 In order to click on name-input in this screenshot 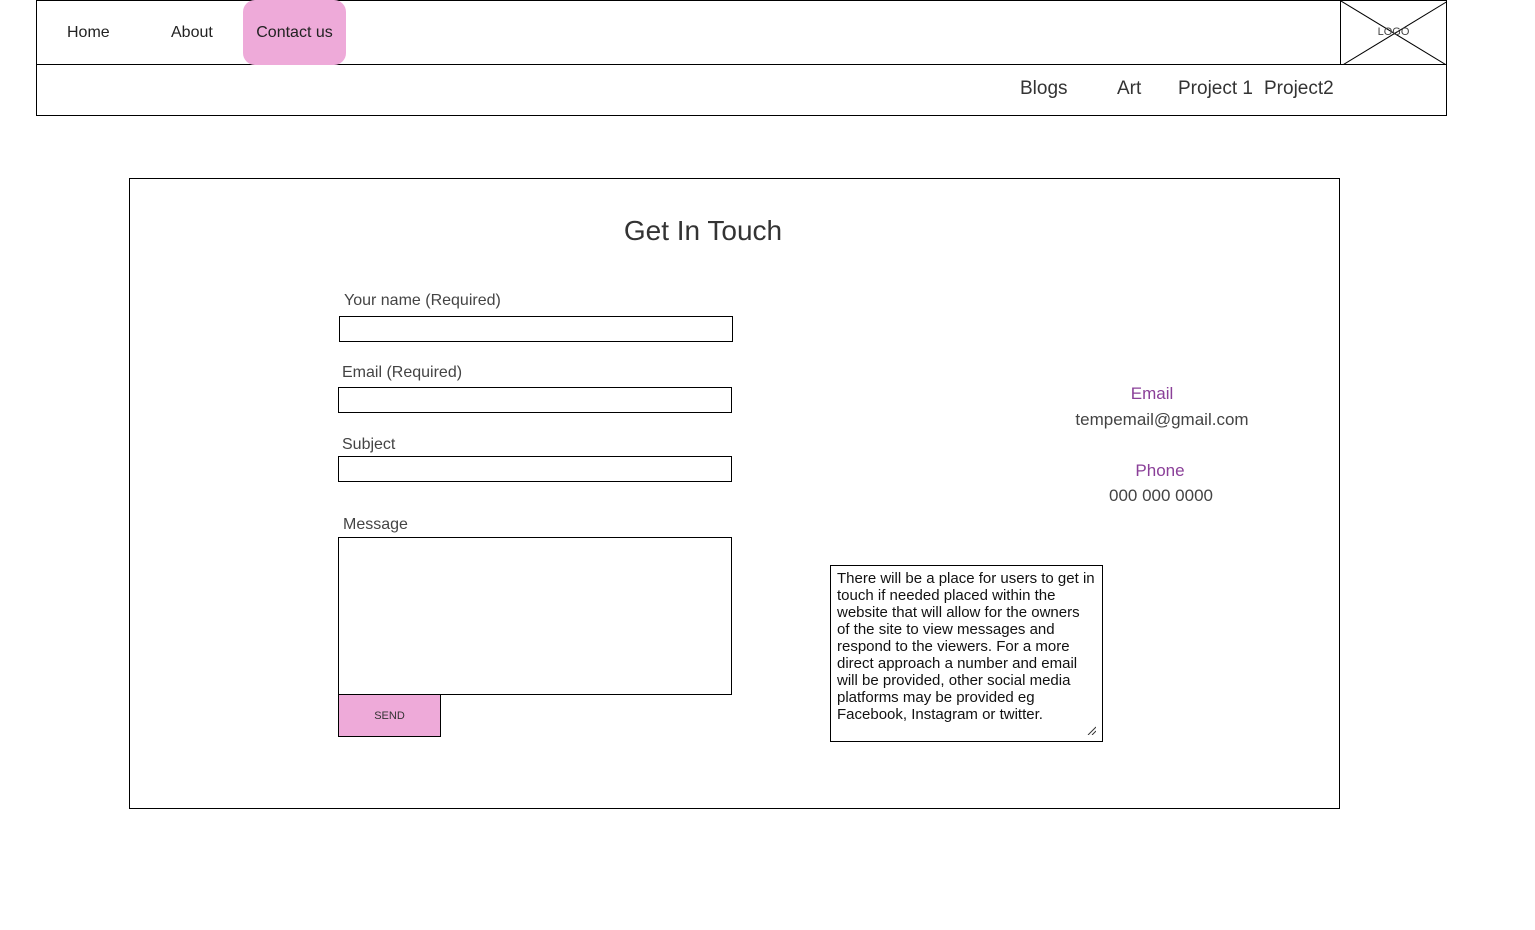, I will do `click(536, 329)`.